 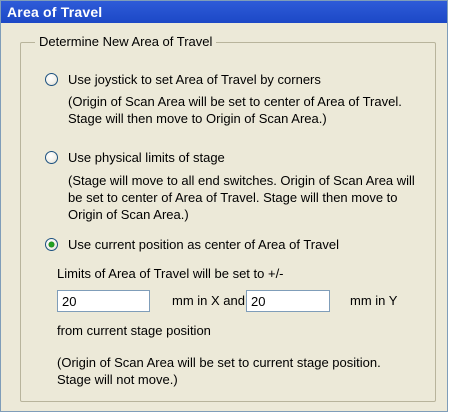 What do you see at coordinates (451, 209) in the screenshot?
I see `window-edge` at bounding box center [451, 209].